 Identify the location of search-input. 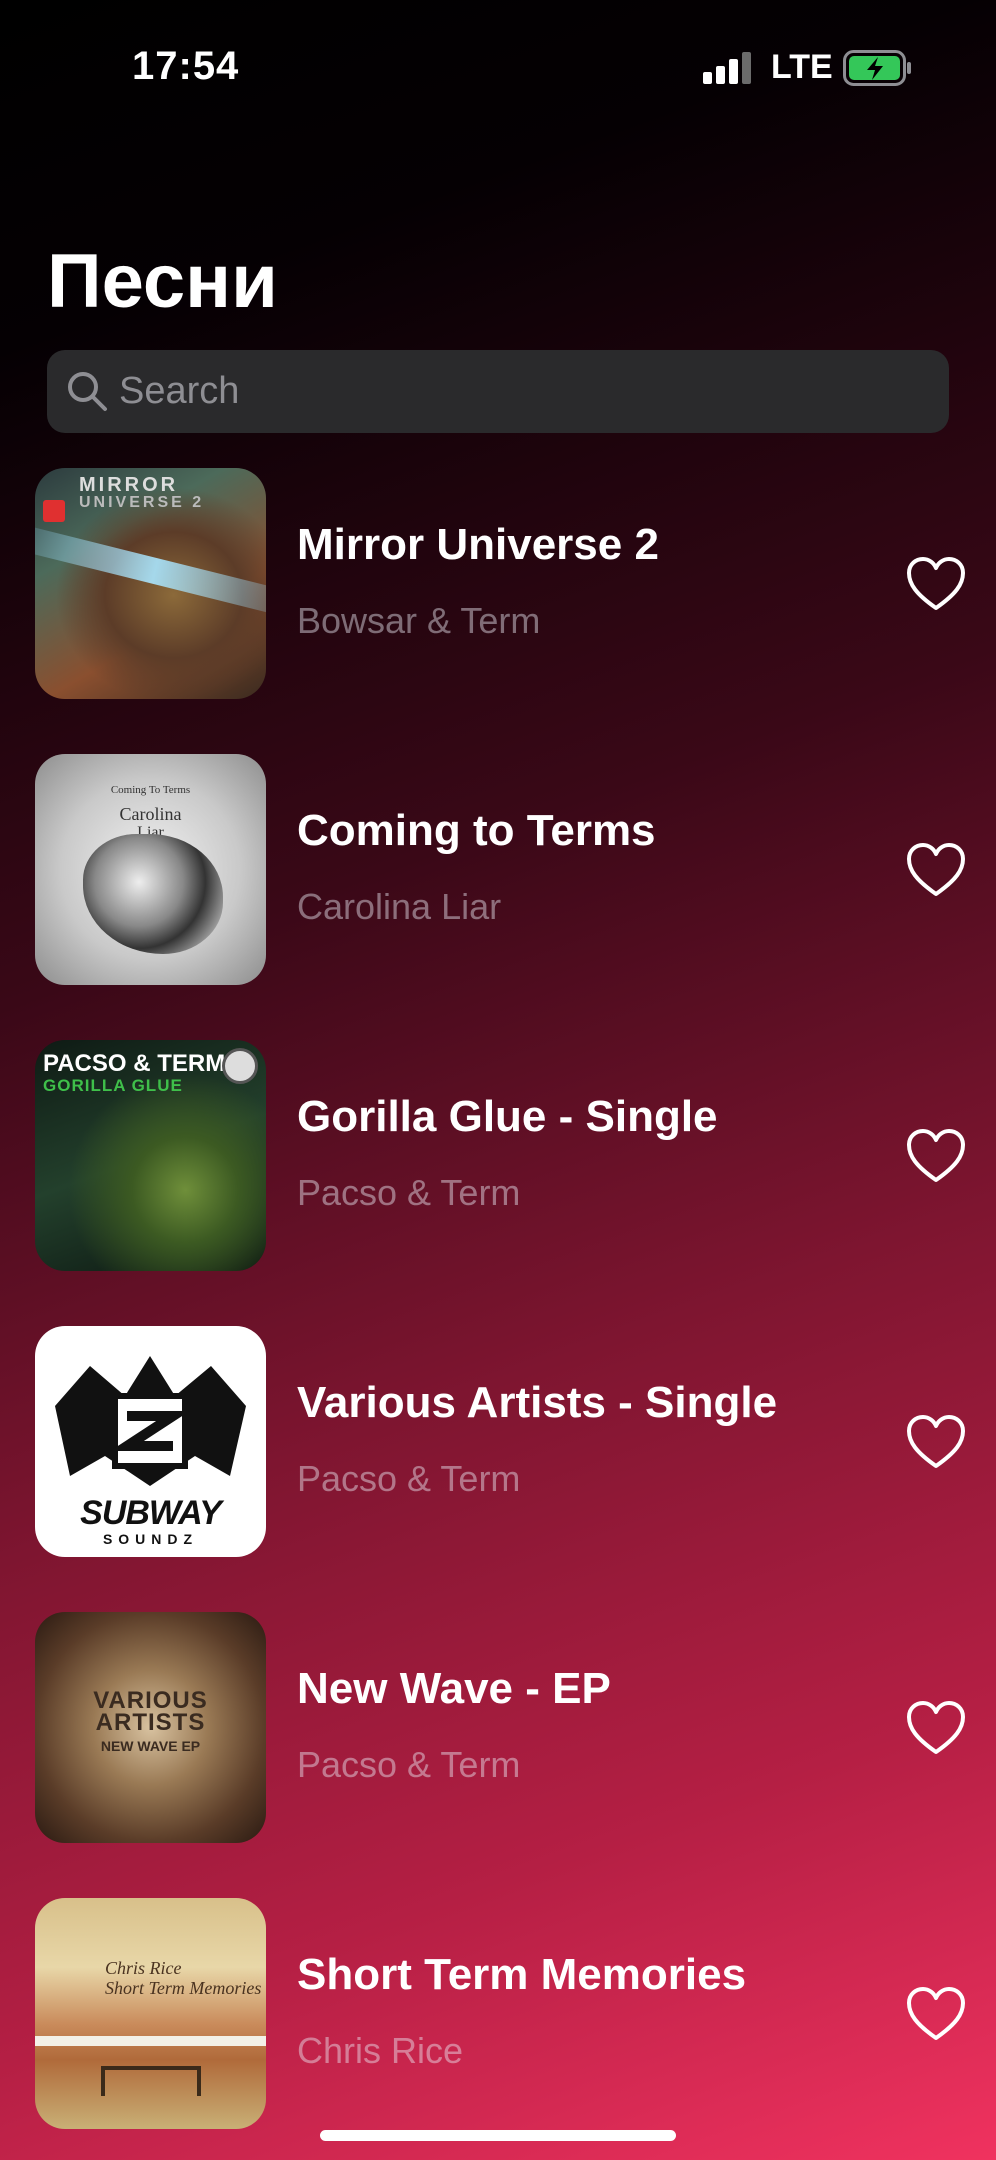
(519, 391).